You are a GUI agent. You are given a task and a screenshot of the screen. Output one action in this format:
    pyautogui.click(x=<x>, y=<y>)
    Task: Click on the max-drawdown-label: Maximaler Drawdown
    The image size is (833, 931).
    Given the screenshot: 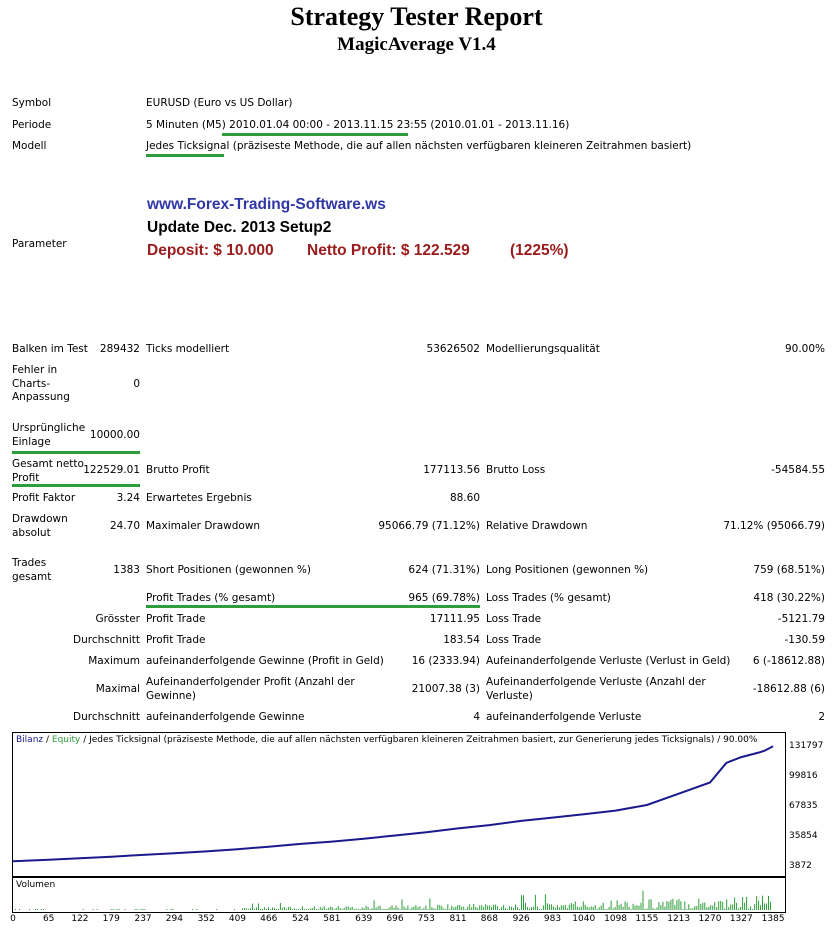 What is the action you would take?
    pyautogui.click(x=203, y=526)
    